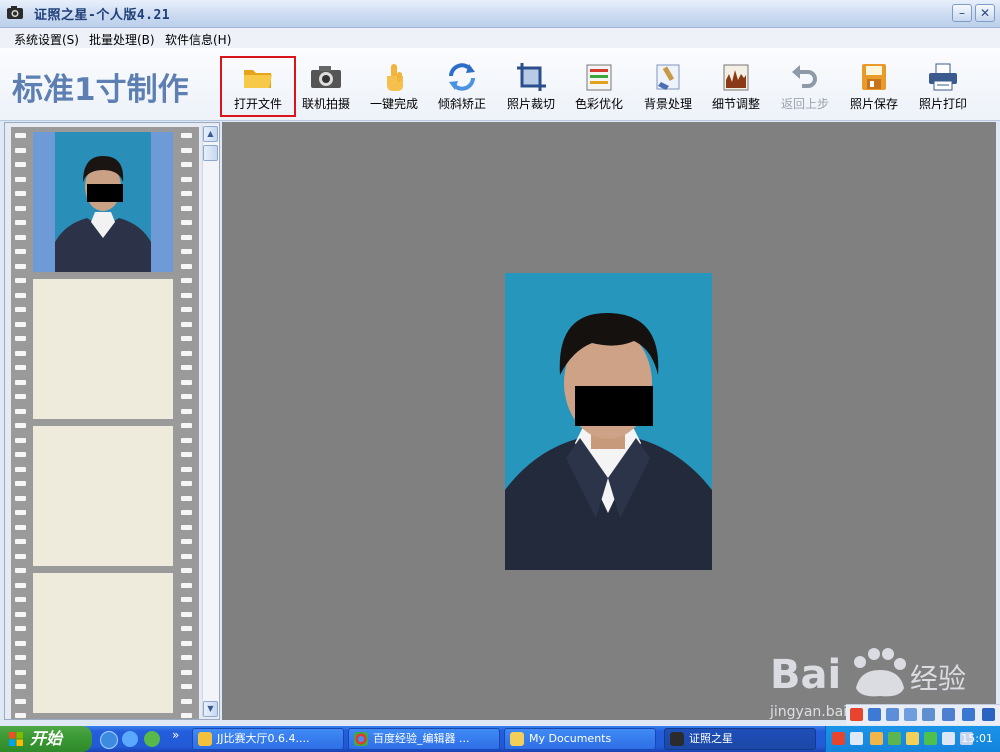  Describe the element at coordinates (570, 738) in the screenshot. I see `task-label: My Documents` at that location.